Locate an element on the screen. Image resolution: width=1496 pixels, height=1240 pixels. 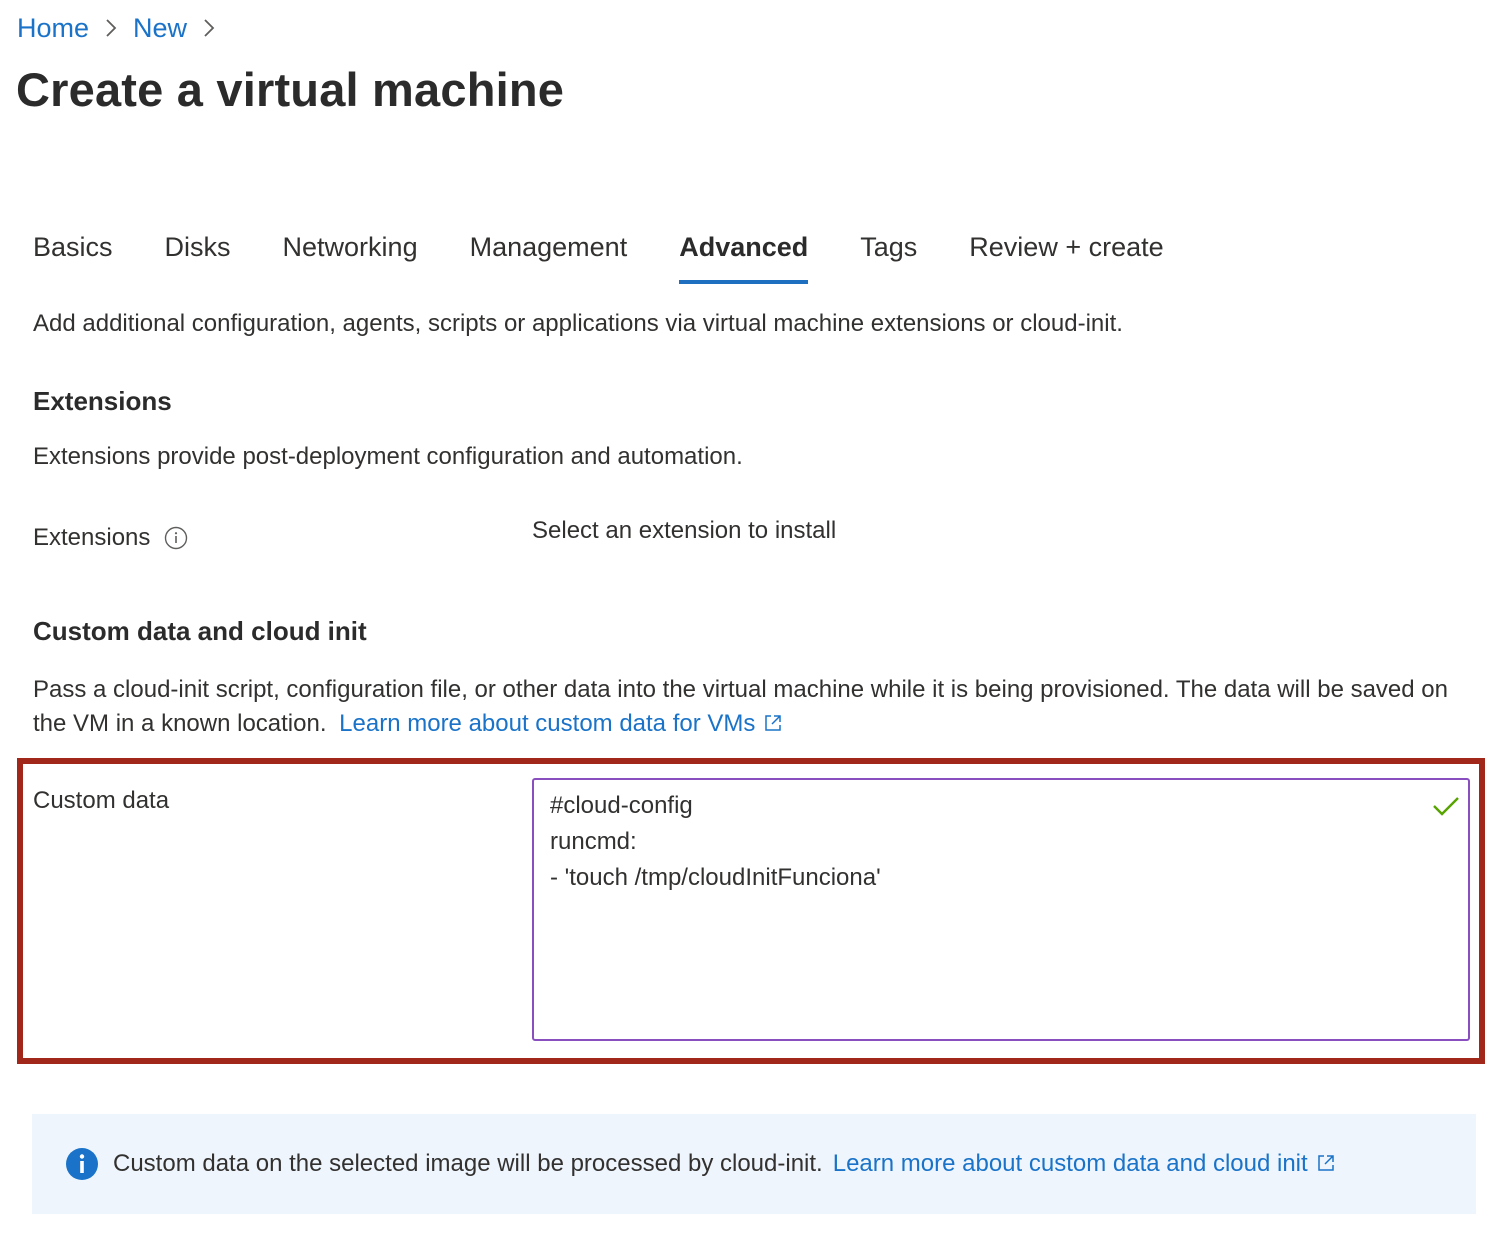
breadcrumb: Home New is located at coordinates (124, 28).